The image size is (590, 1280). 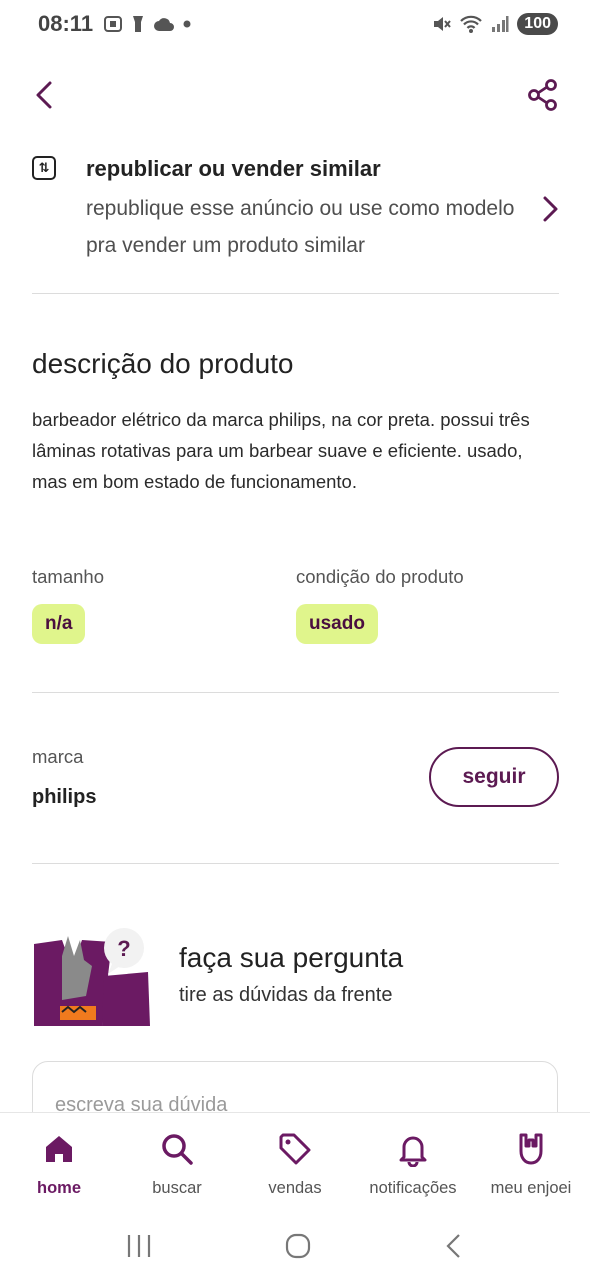 What do you see at coordinates (500, 24) in the screenshot?
I see `signal-icon` at bounding box center [500, 24].